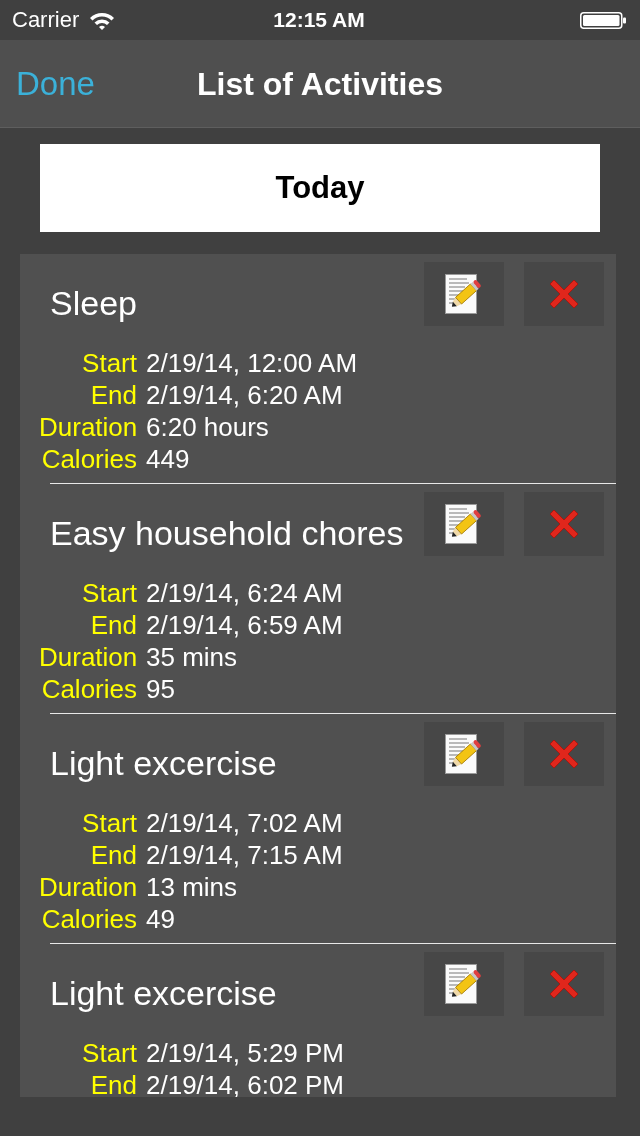 The height and width of the screenshot is (1136, 640). Describe the element at coordinates (226, 533) in the screenshot. I see `activity-title: Easy household chores` at that location.